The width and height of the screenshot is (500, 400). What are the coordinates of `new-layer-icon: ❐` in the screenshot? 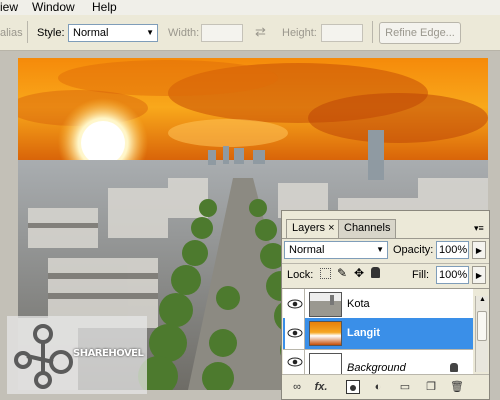 It's located at (431, 387).